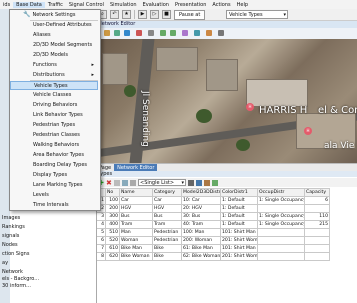  What do you see at coordinates (112, 232) in the screenshot?
I see `table-cell: 510` at bounding box center [112, 232].